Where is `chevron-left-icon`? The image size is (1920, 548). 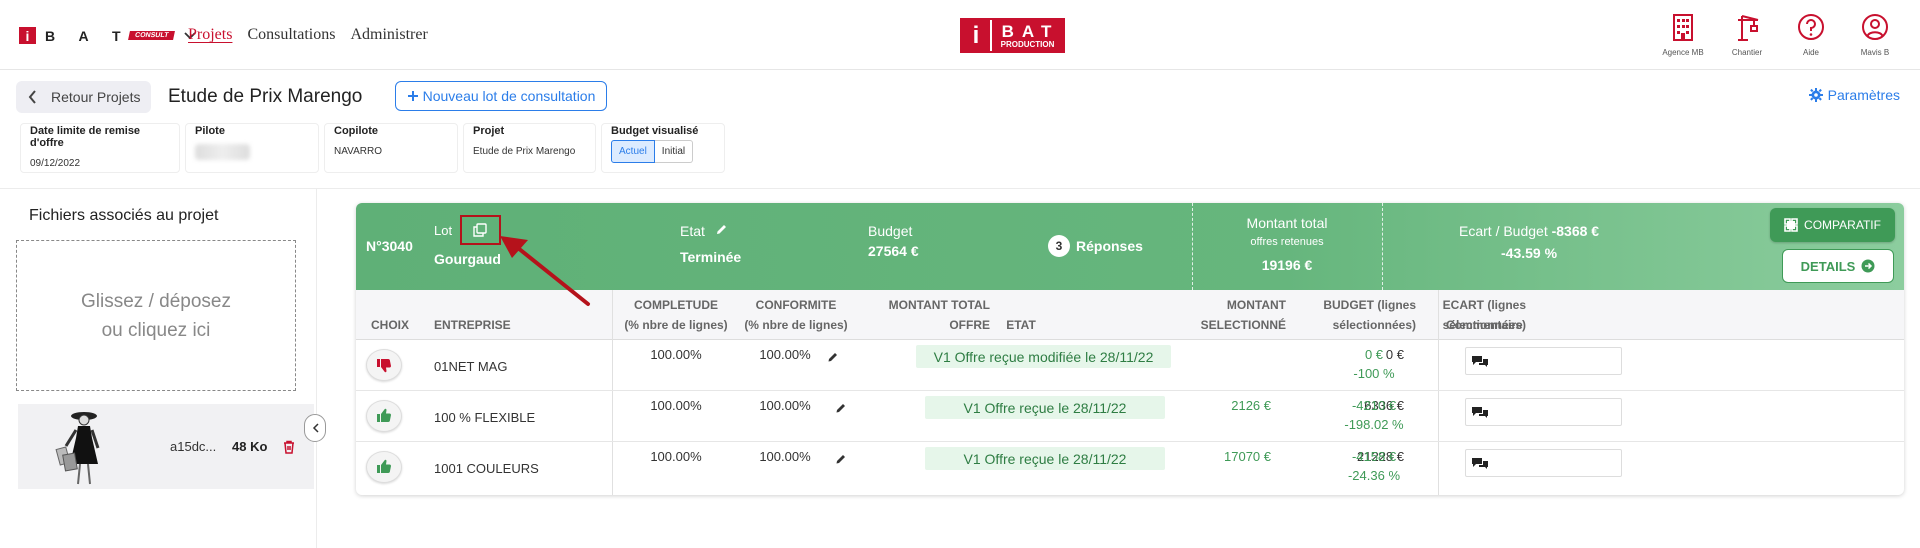 chevron-left-icon is located at coordinates (32, 97).